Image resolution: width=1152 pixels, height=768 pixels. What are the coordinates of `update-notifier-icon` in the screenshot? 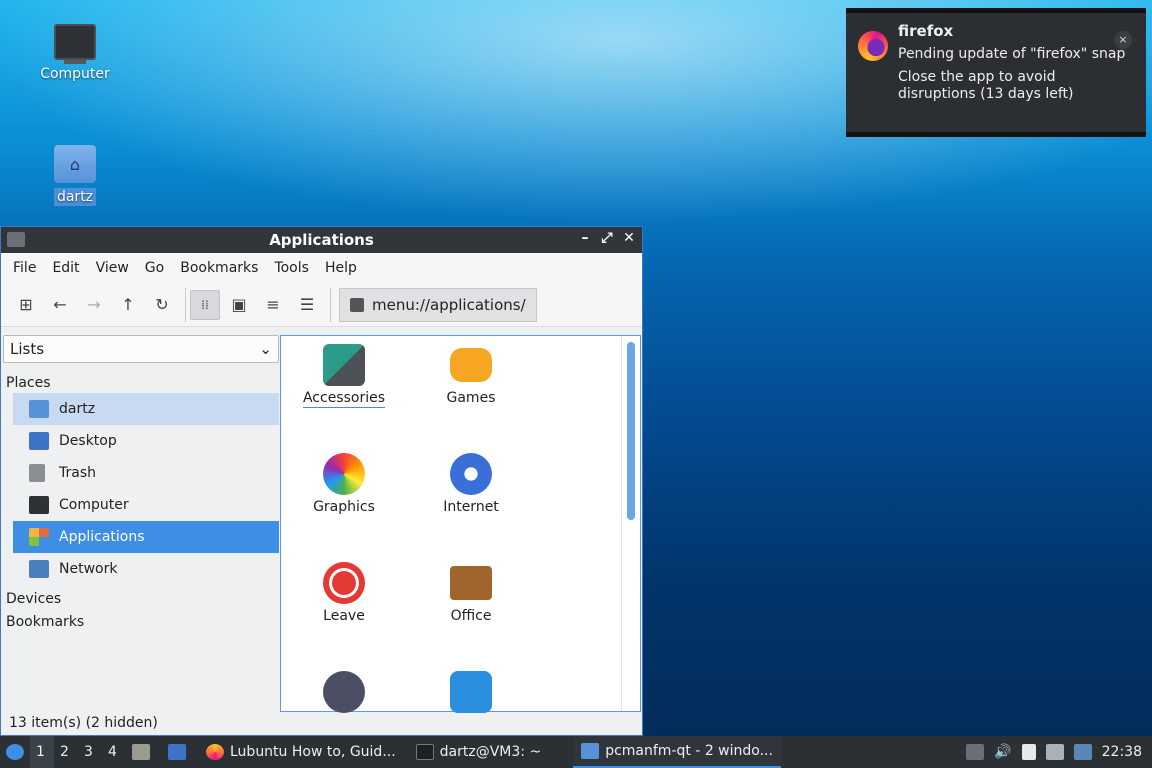 It's located at (1082, 752).